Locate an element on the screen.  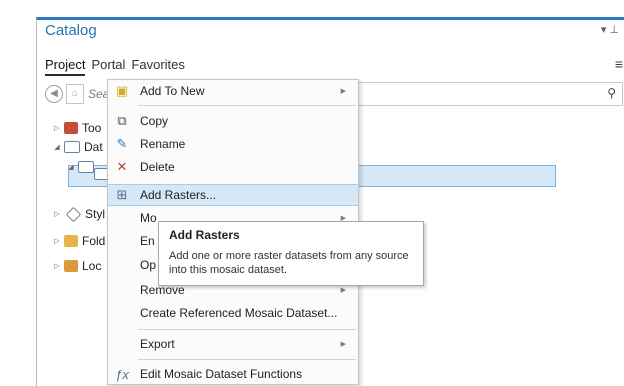
menu-item-delete: ✕ Delete is located at coordinates (233, 167).